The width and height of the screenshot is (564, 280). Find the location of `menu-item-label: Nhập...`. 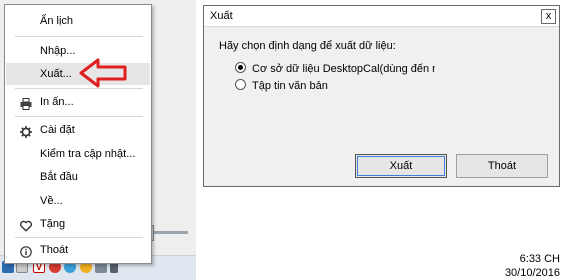

menu-item-label: Nhập... is located at coordinates (58, 51).